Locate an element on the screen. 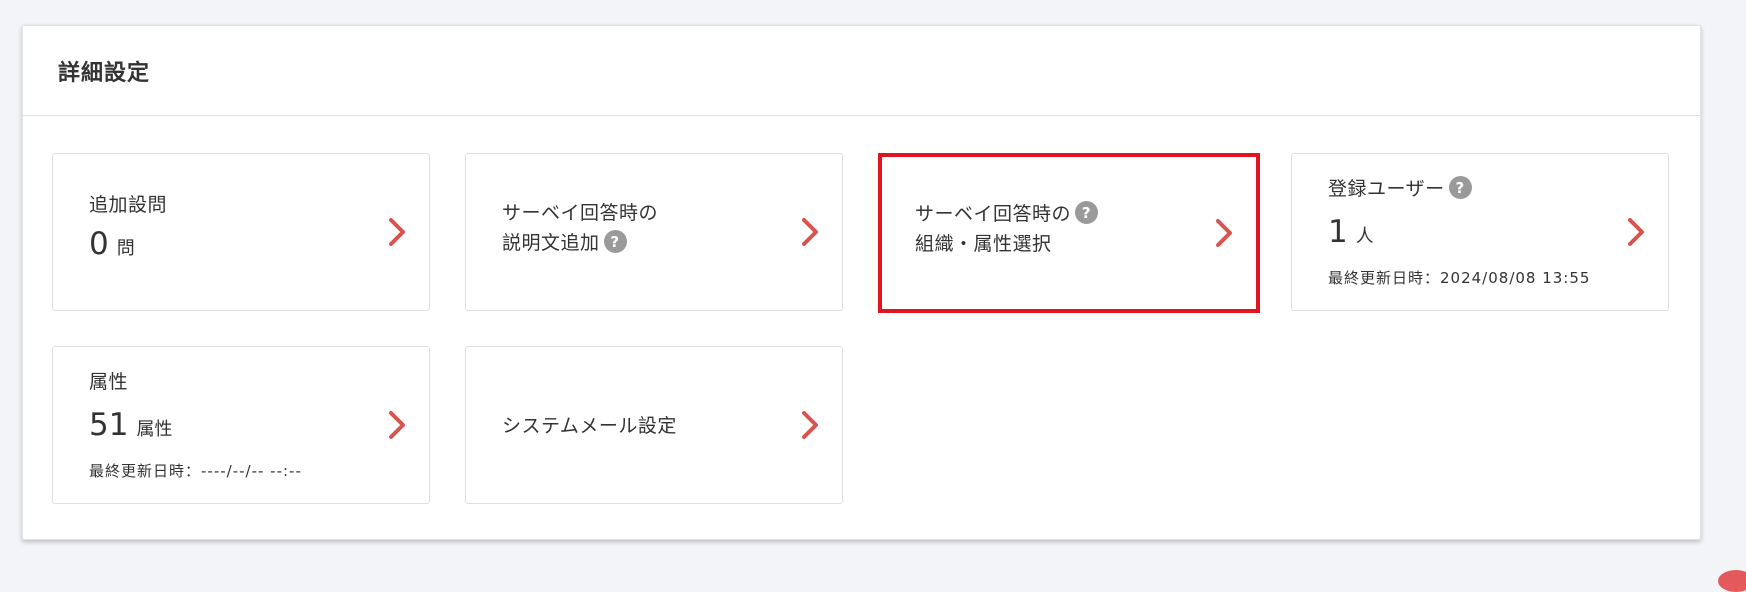 This screenshot has width=1746, height=592. registered-users-card: 登録ユーザー? 1 人 最終更新日時：2024/08/08 13:55 is located at coordinates (1480, 232).